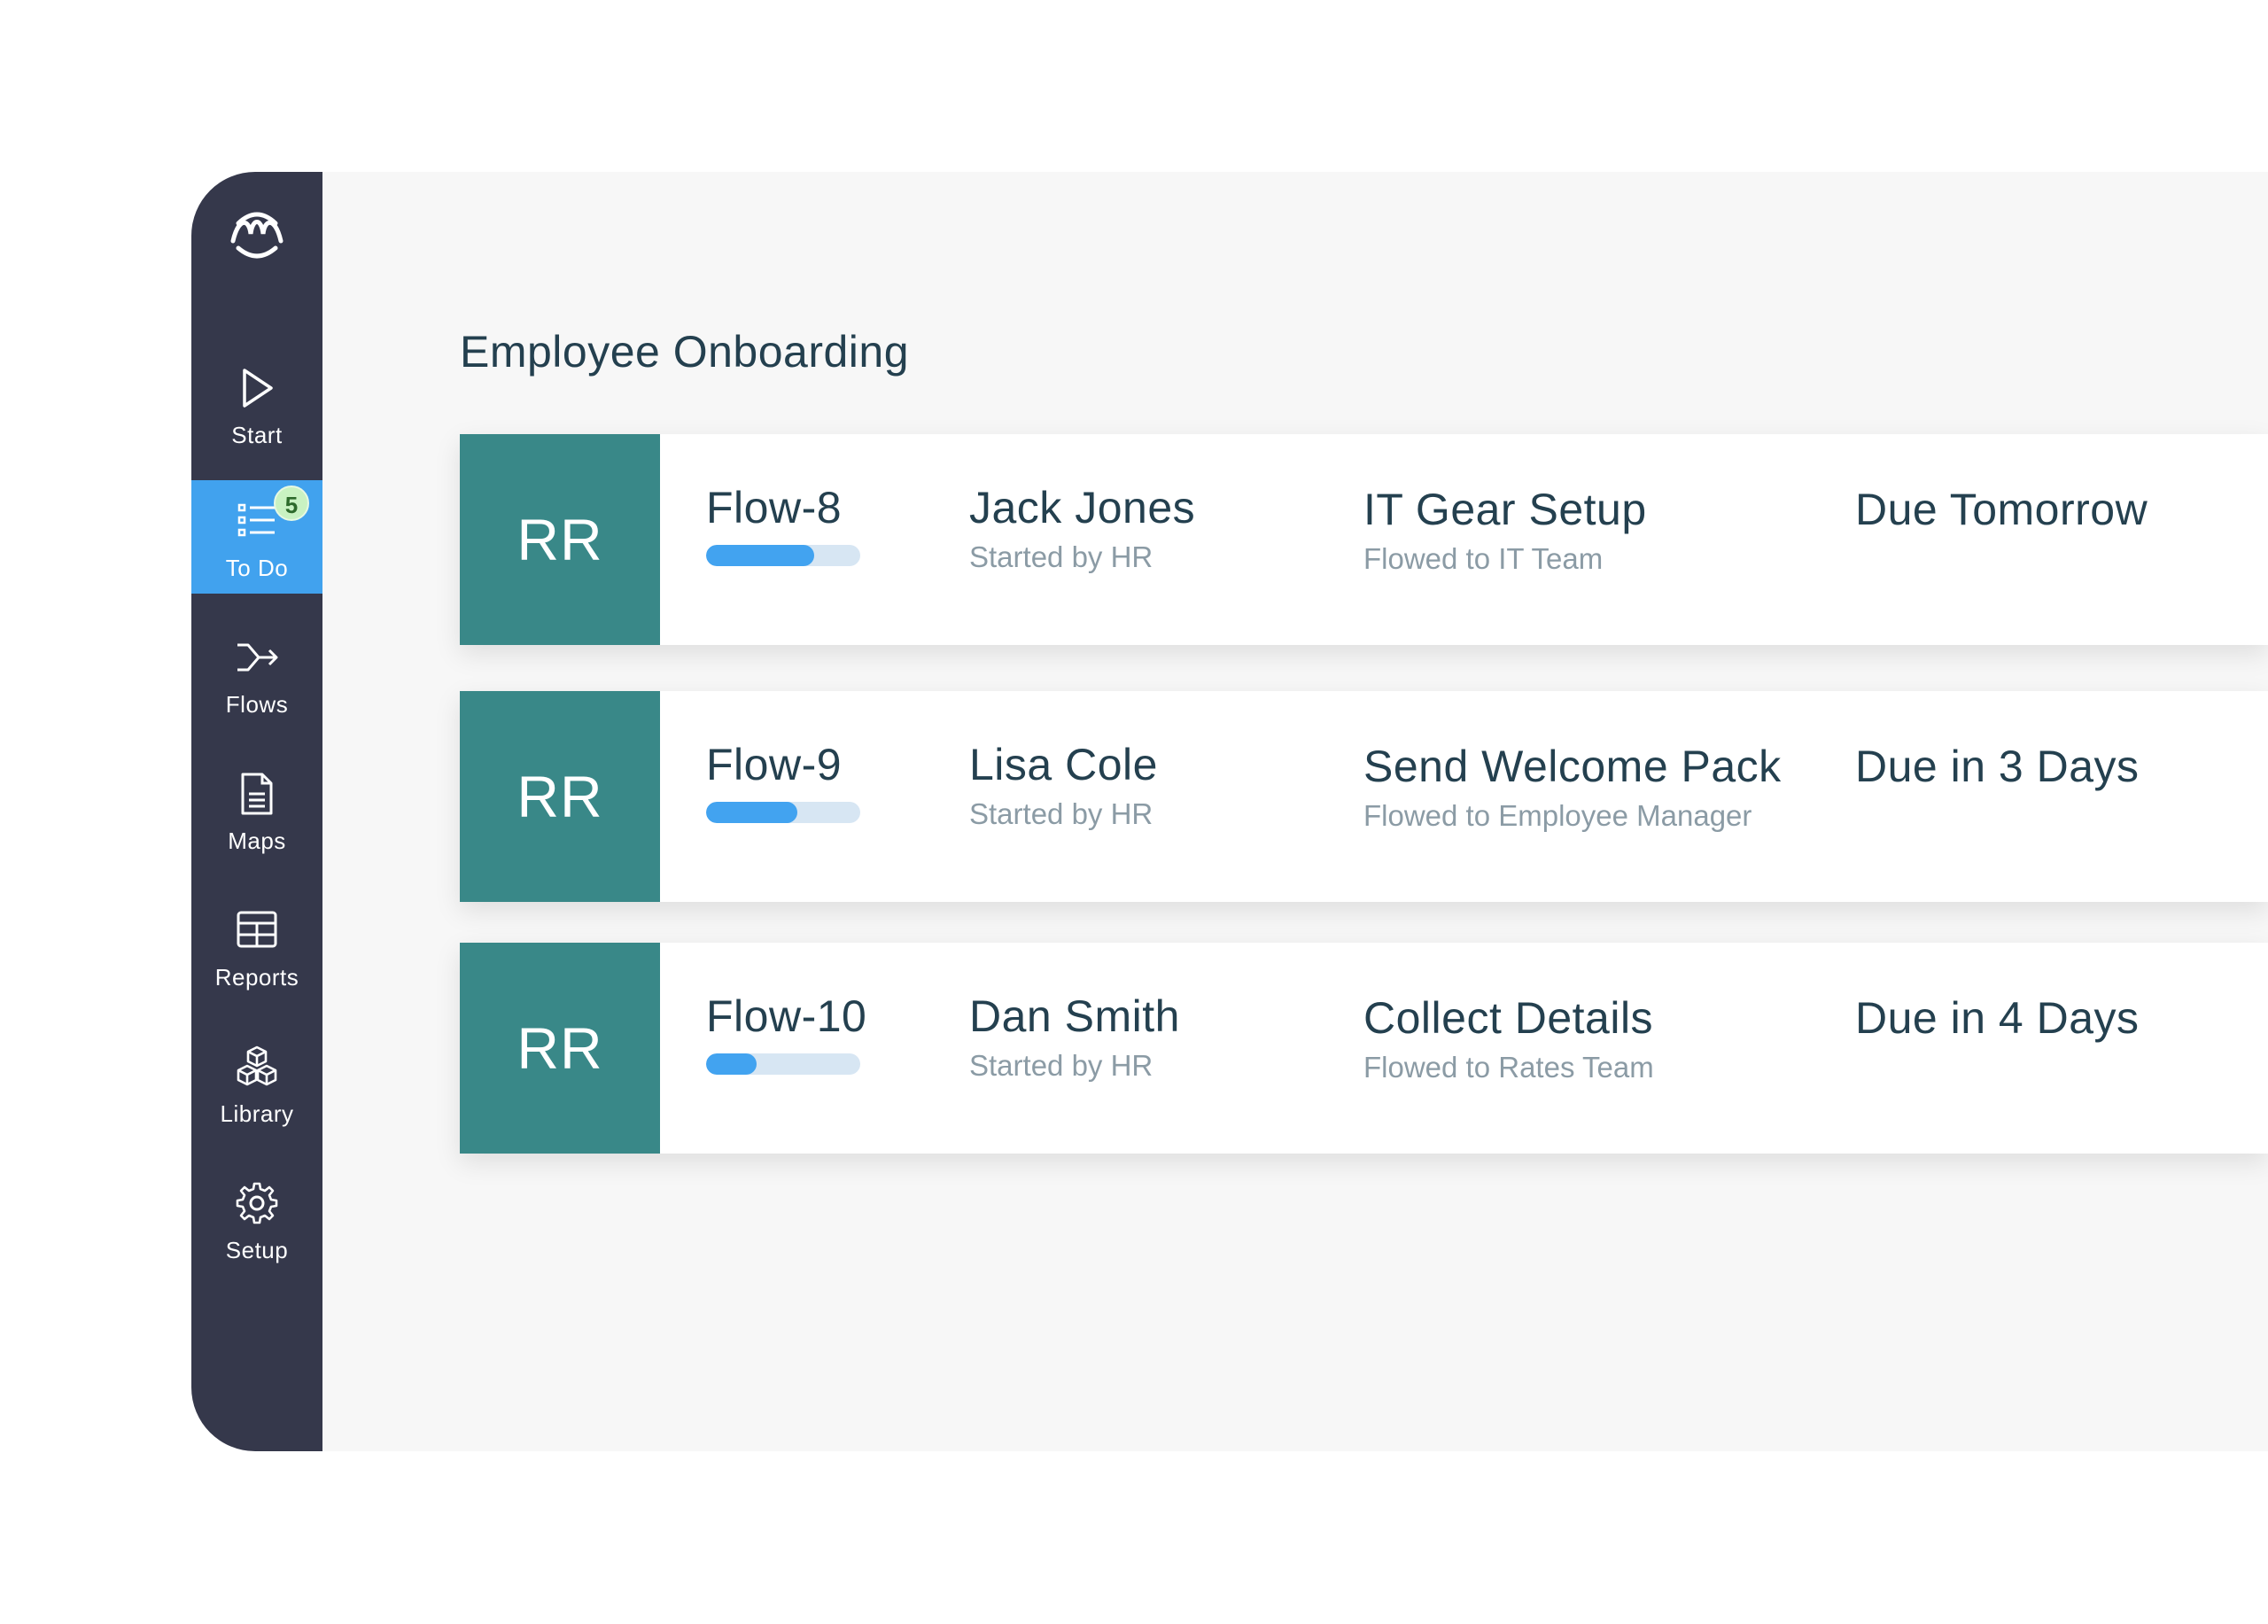  I want to click on due-label: Due in 4 Days, so click(1998, 1018).